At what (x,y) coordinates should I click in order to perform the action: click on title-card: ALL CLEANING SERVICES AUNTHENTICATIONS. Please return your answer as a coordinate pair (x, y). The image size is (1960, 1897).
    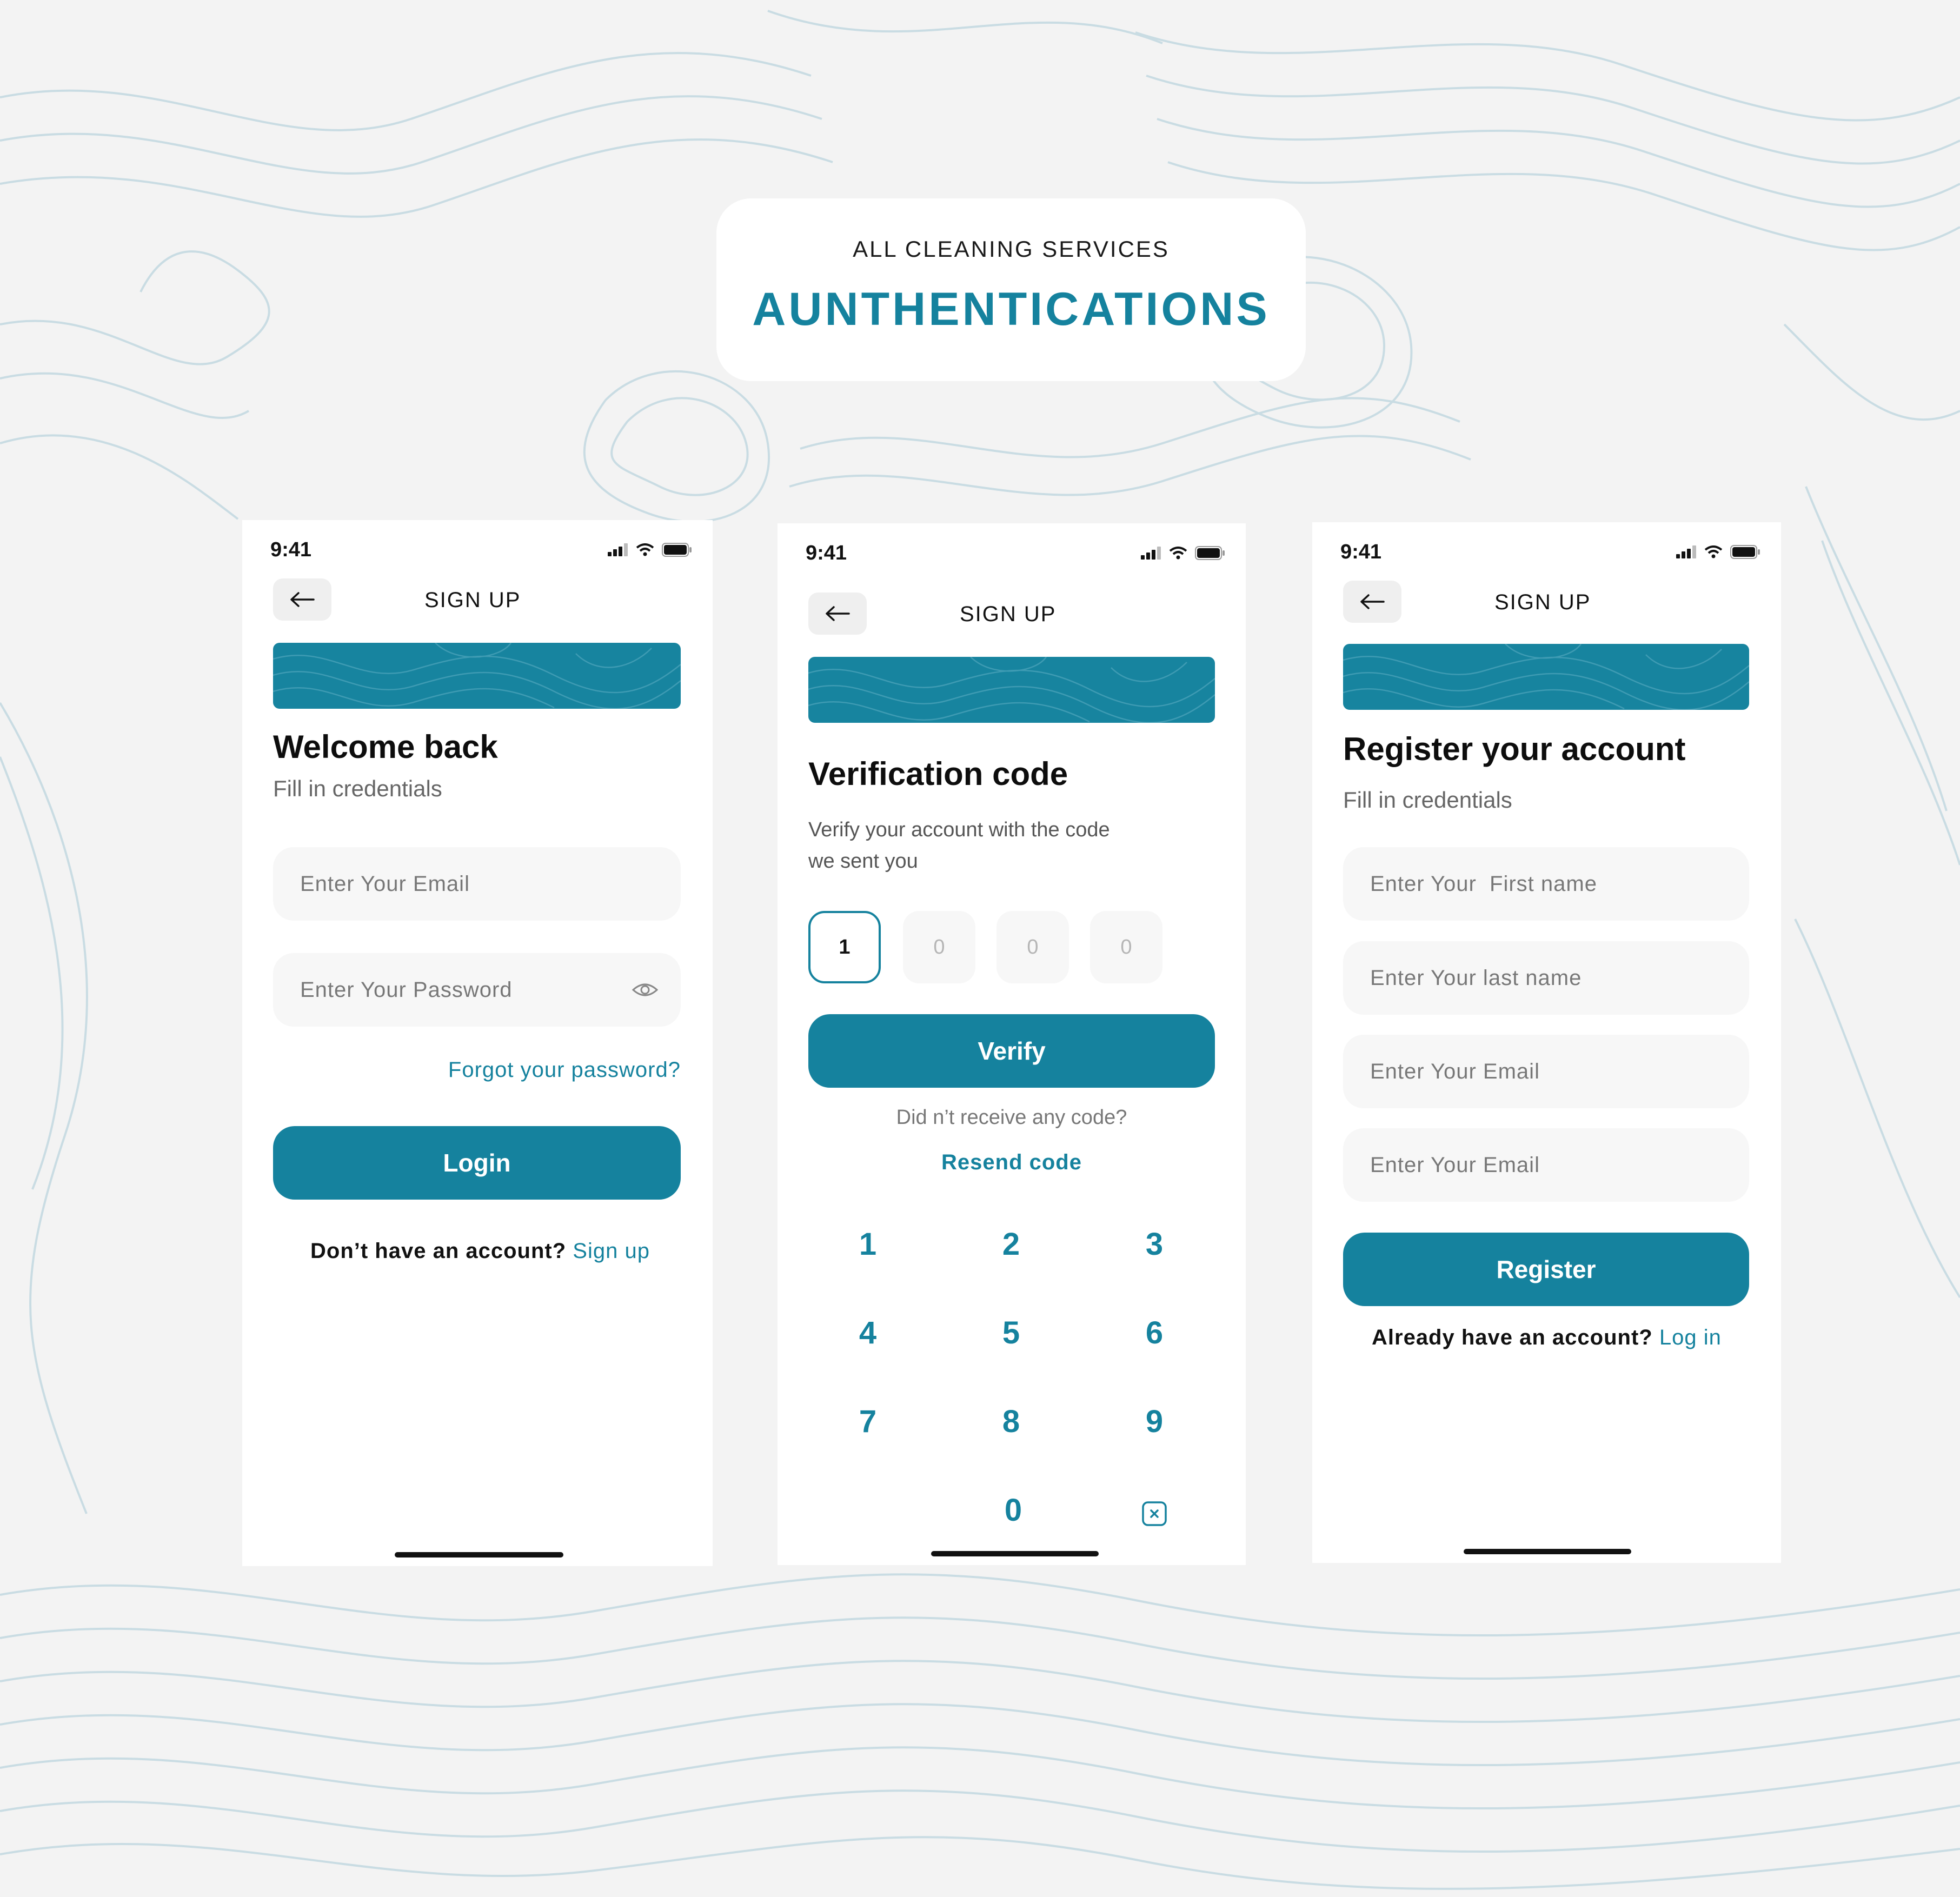
    Looking at the image, I should click on (1011, 289).